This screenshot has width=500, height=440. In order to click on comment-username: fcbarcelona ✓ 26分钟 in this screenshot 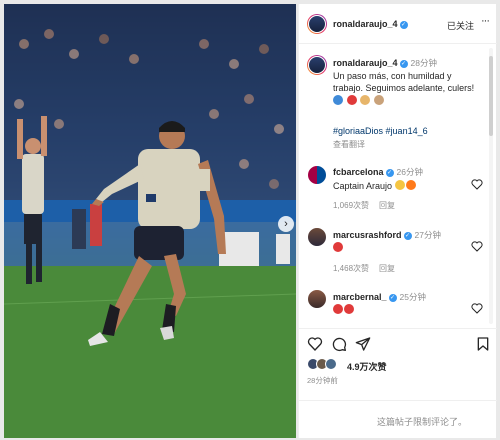, I will do `click(378, 172)`.